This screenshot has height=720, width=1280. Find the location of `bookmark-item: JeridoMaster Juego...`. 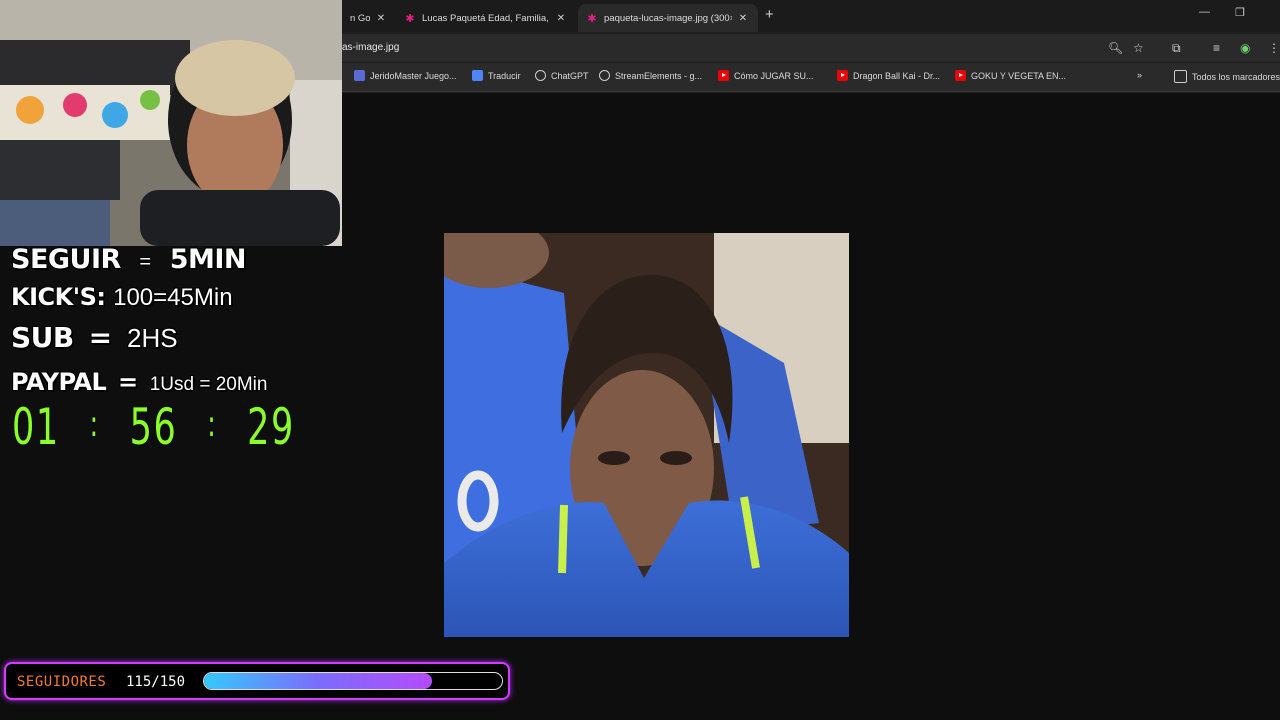

bookmark-item: JeridoMaster Juego... is located at coordinates (405, 75).